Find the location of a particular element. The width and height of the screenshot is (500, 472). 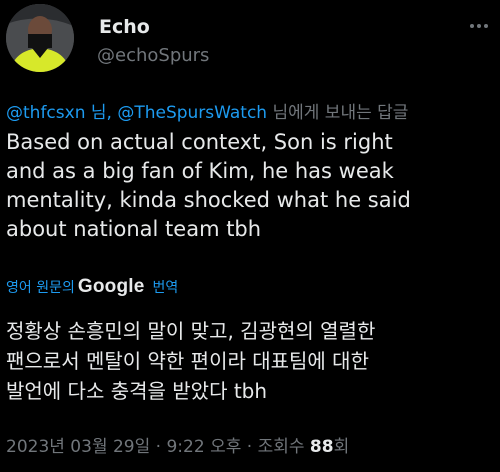

translated-line: 팬으로서 멘탈이 약한 편이라 대표팀에 대한 is located at coordinates (187, 361).